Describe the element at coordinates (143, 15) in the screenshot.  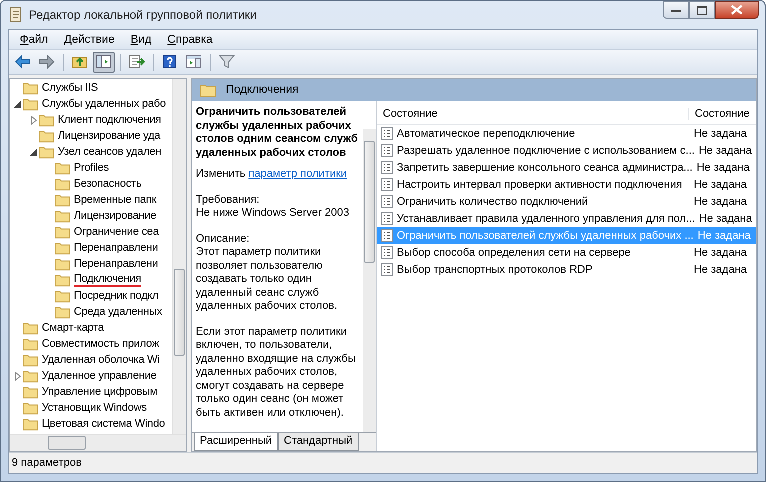
I see `window-title: Редактор локальной групповой политики` at that location.